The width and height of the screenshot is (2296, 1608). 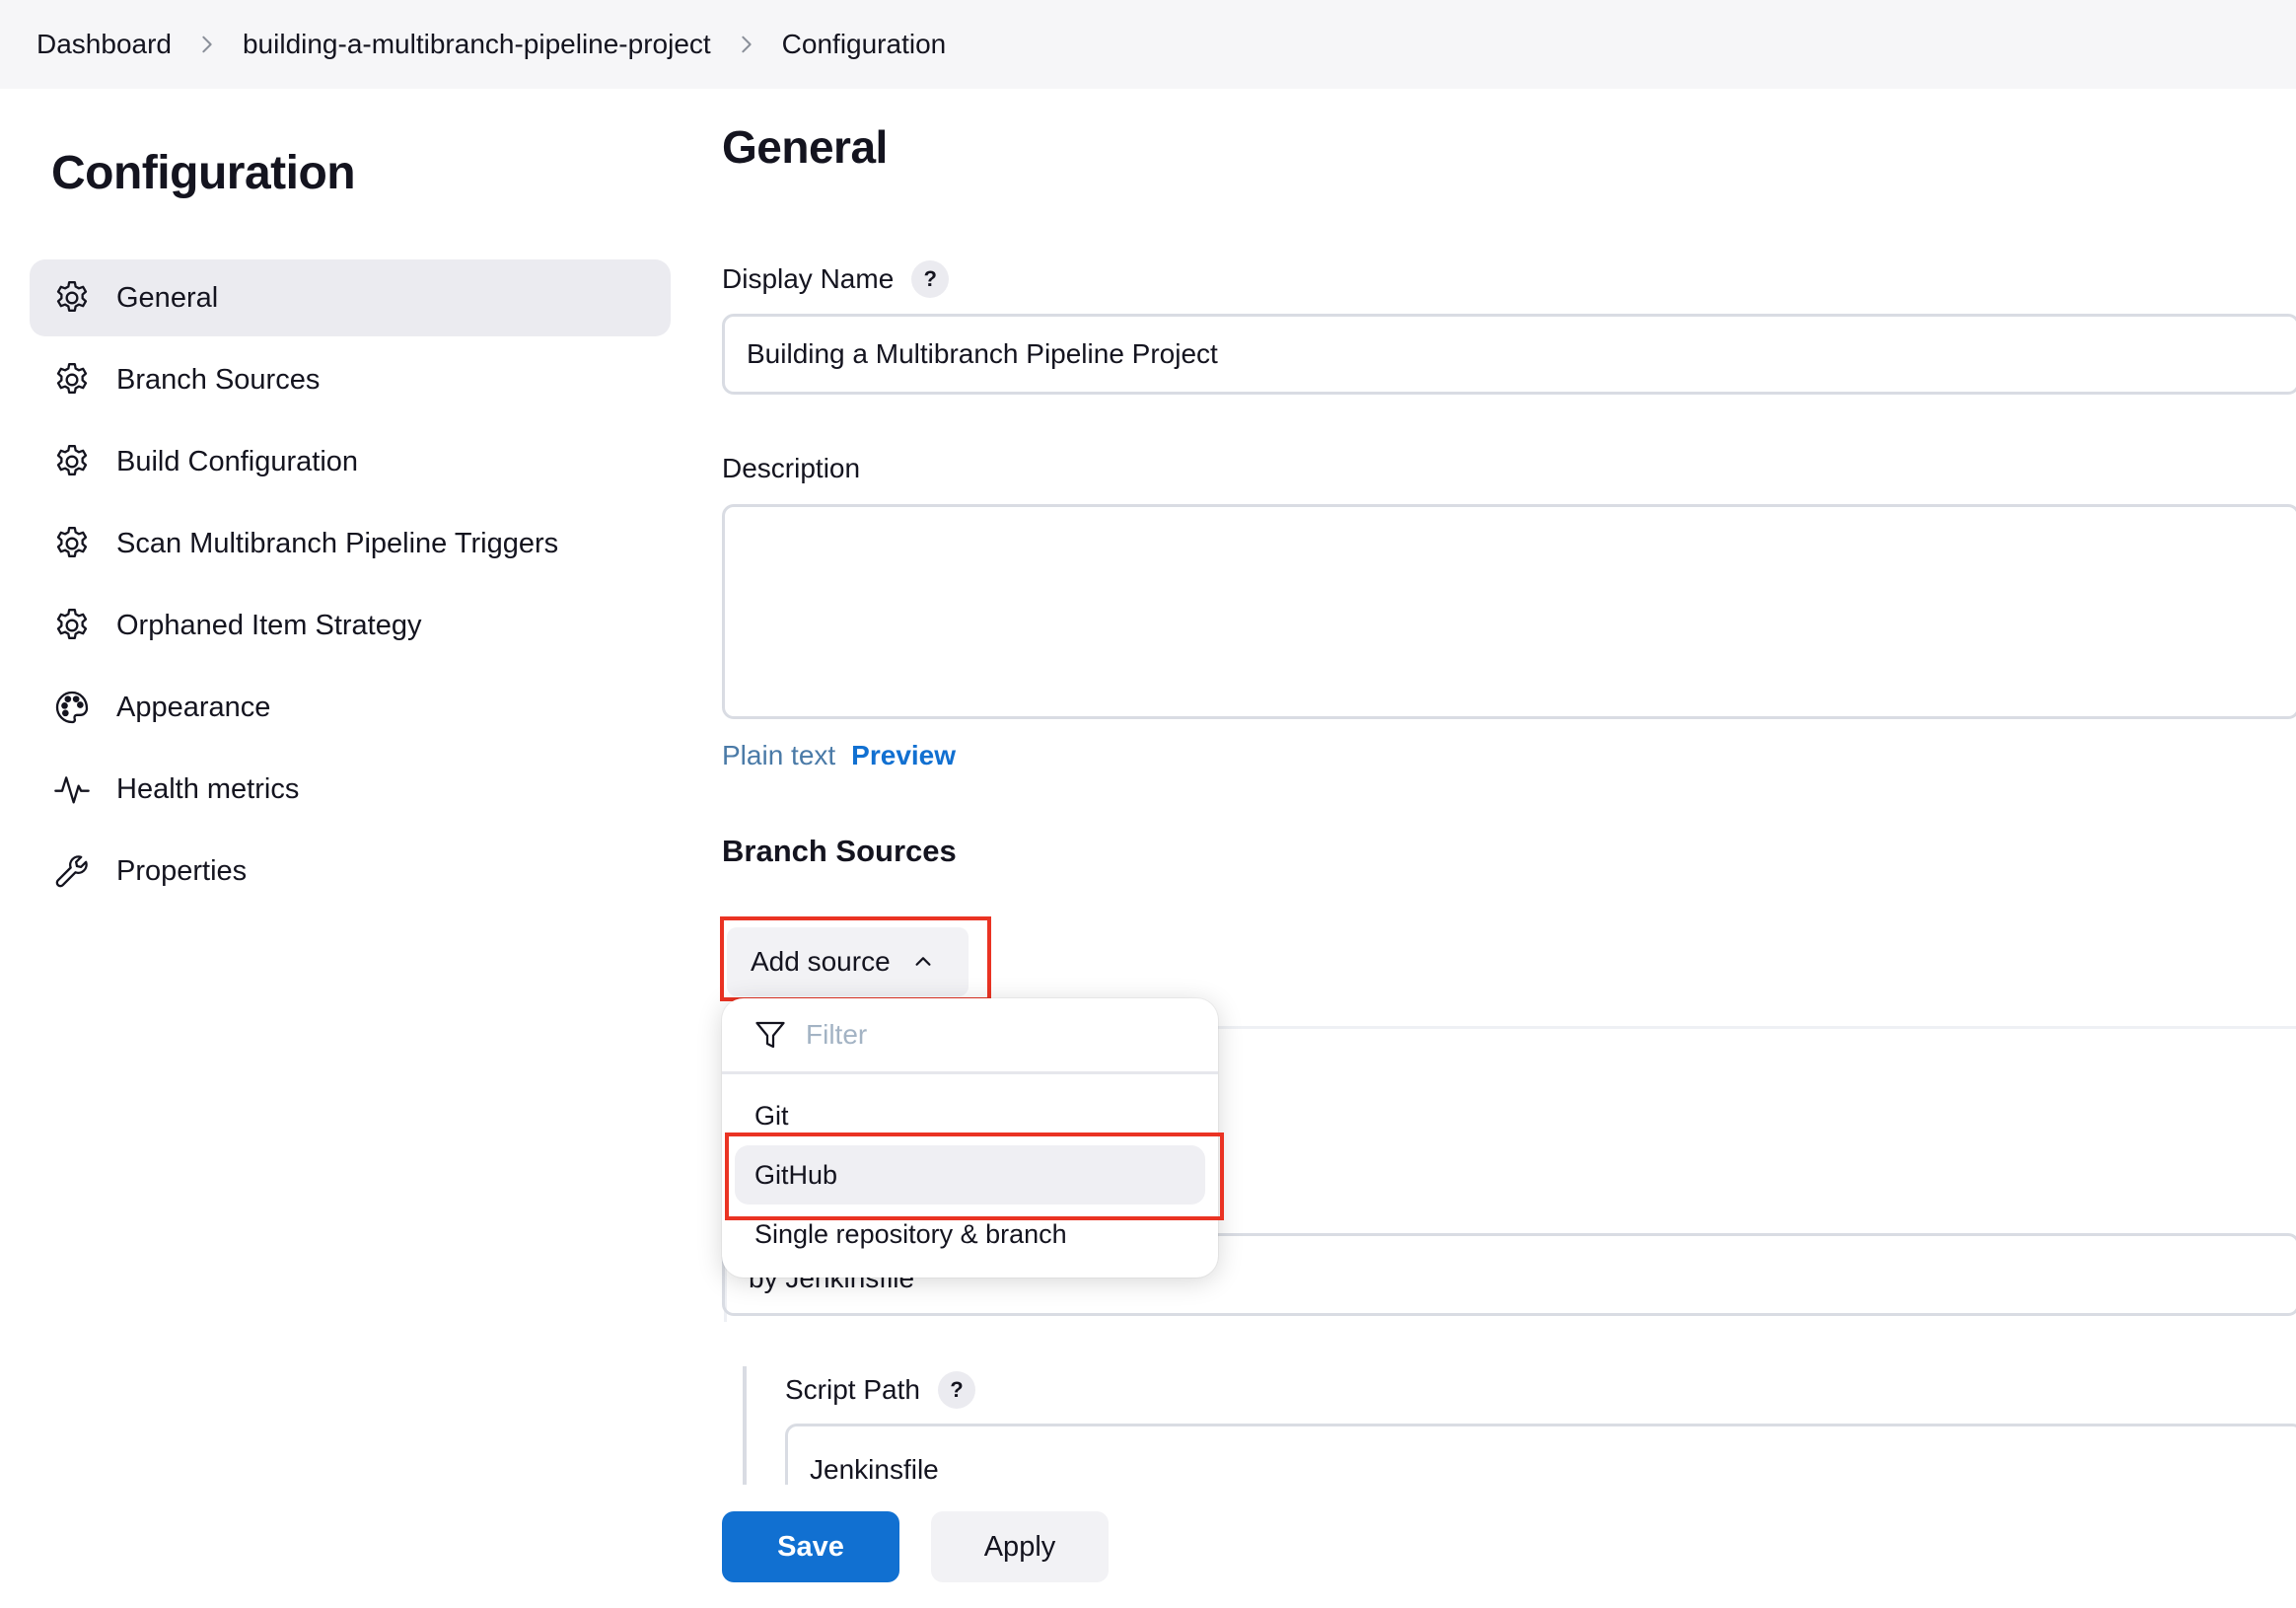 I want to click on sidebar-item-branch-sources: Branch Sources, so click(x=351, y=379).